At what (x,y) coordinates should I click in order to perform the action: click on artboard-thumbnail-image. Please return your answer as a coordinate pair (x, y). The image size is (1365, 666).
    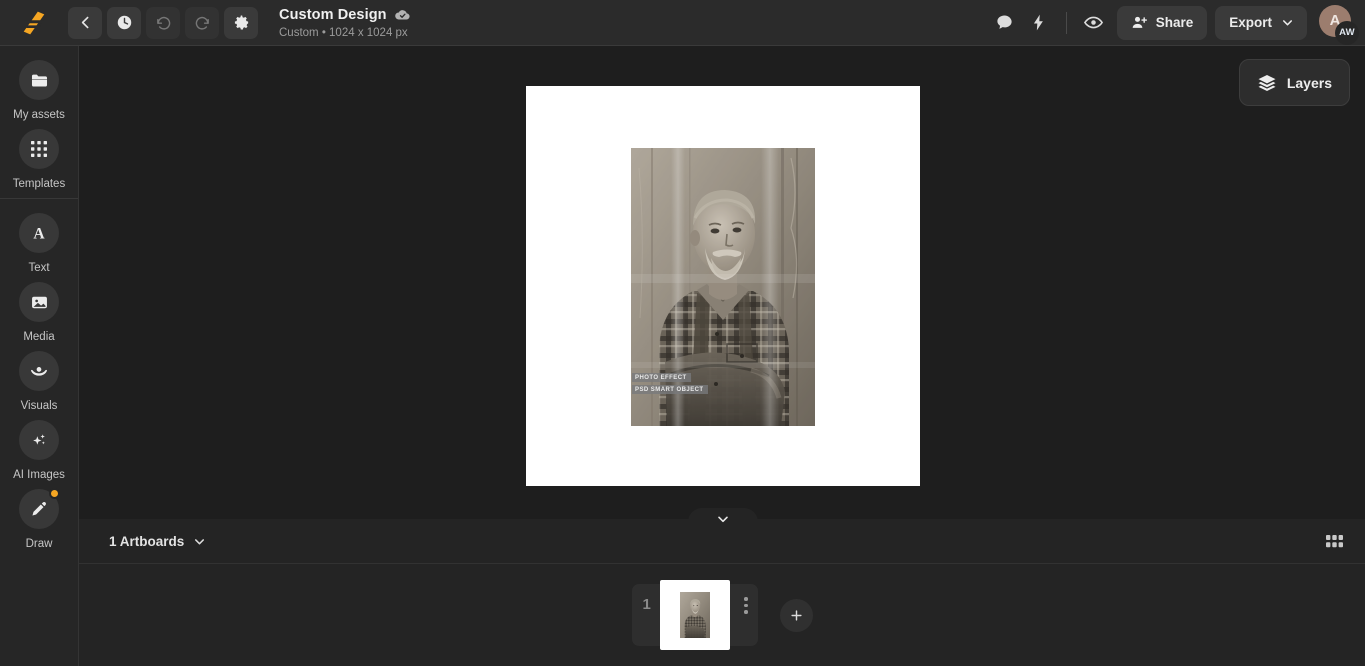
    Looking at the image, I should click on (694, 615).